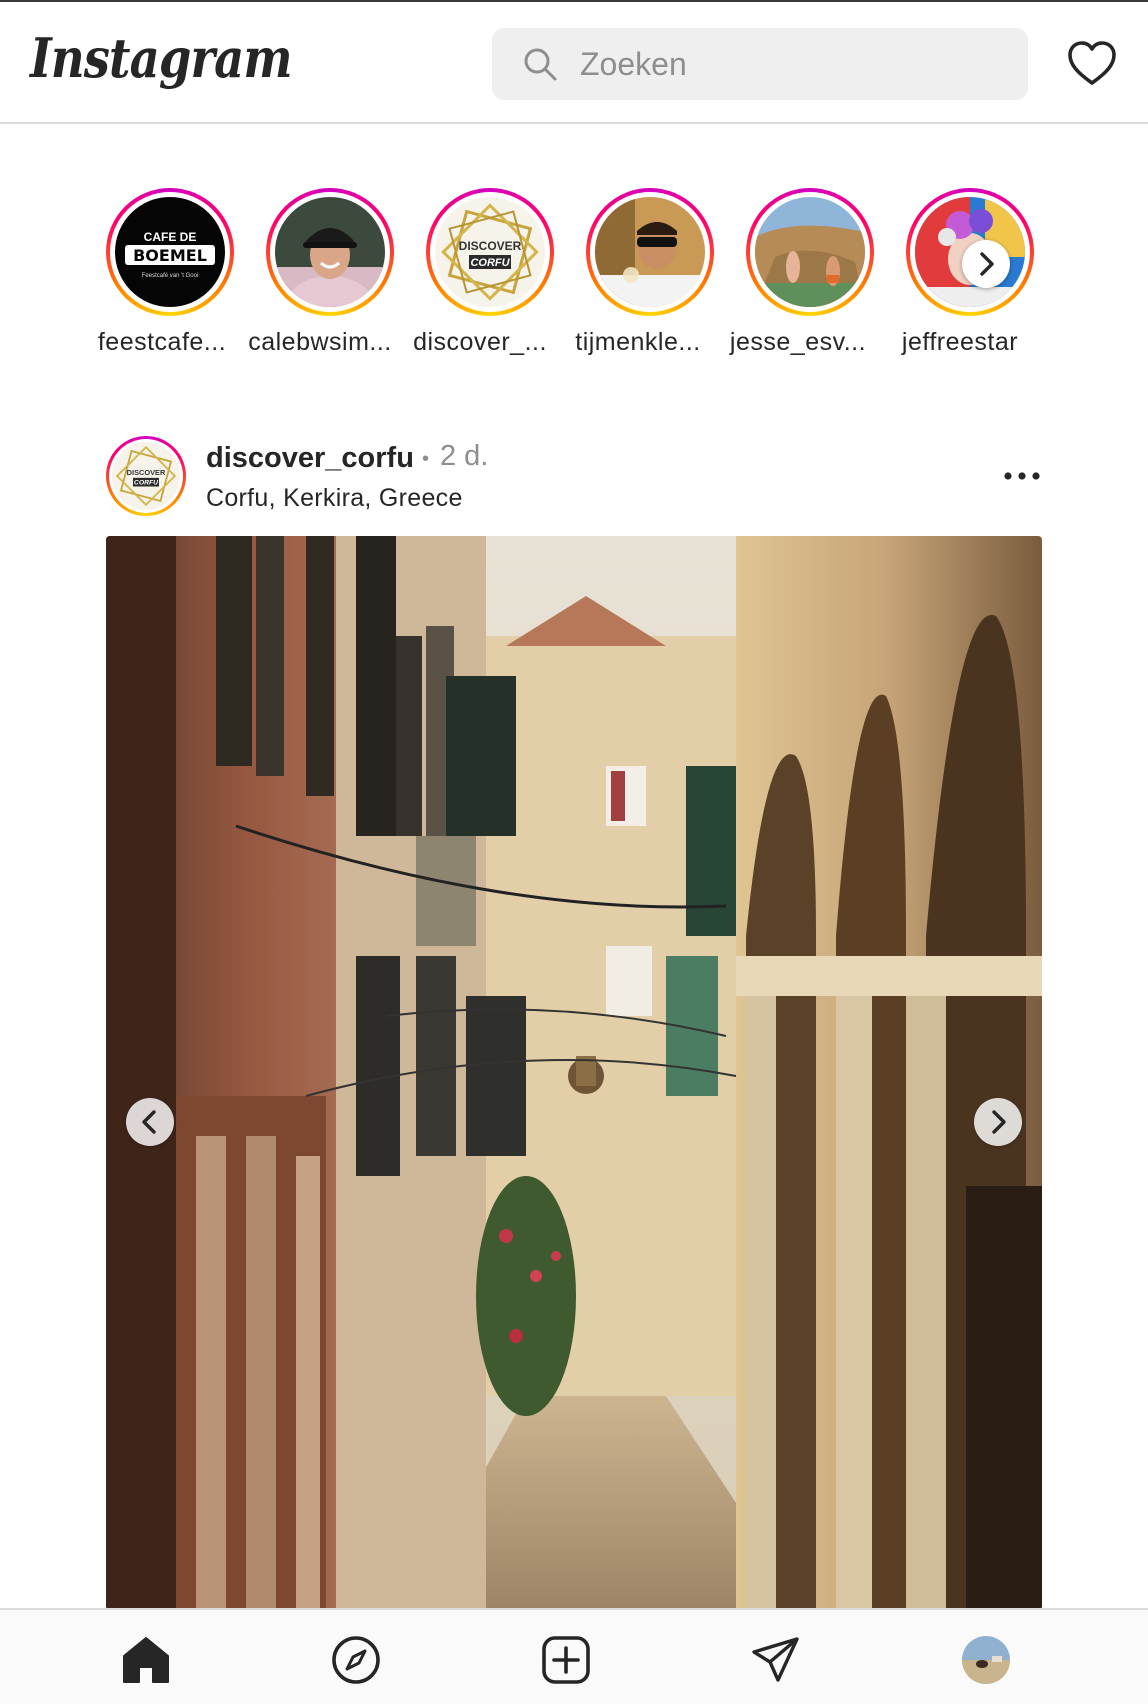 This screenshot has width=1148, height=1704. Describe the element at coordinates (998, 1122) in the screenshot. I see `carousel-next-button` at that location.